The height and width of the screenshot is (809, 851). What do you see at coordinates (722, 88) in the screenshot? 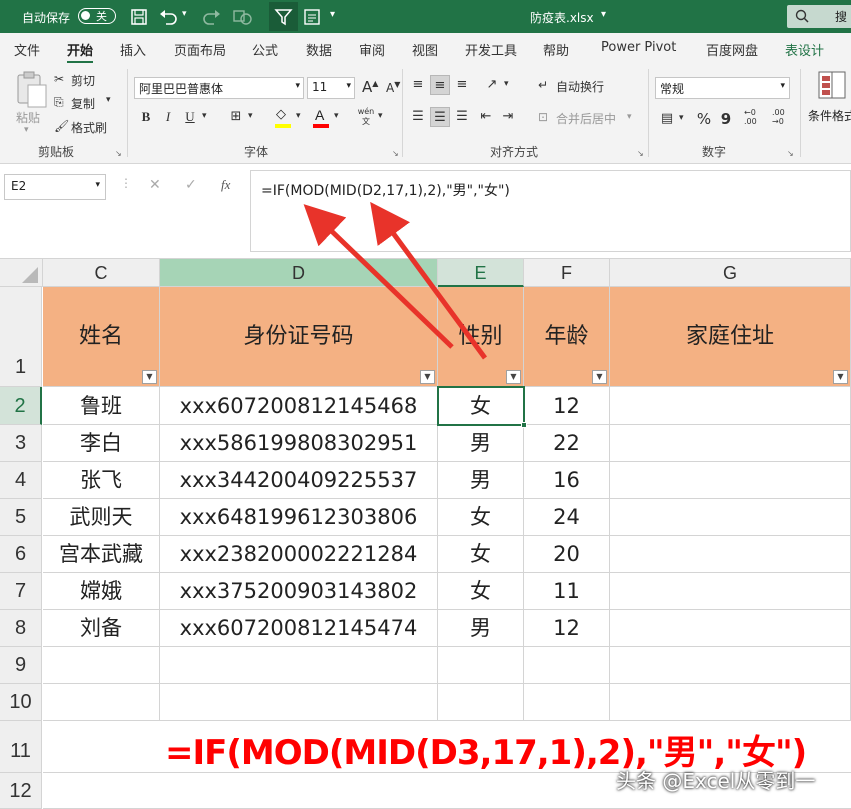
I see `number-format-select: 常规 ▾` at bounding box center [722, 88].